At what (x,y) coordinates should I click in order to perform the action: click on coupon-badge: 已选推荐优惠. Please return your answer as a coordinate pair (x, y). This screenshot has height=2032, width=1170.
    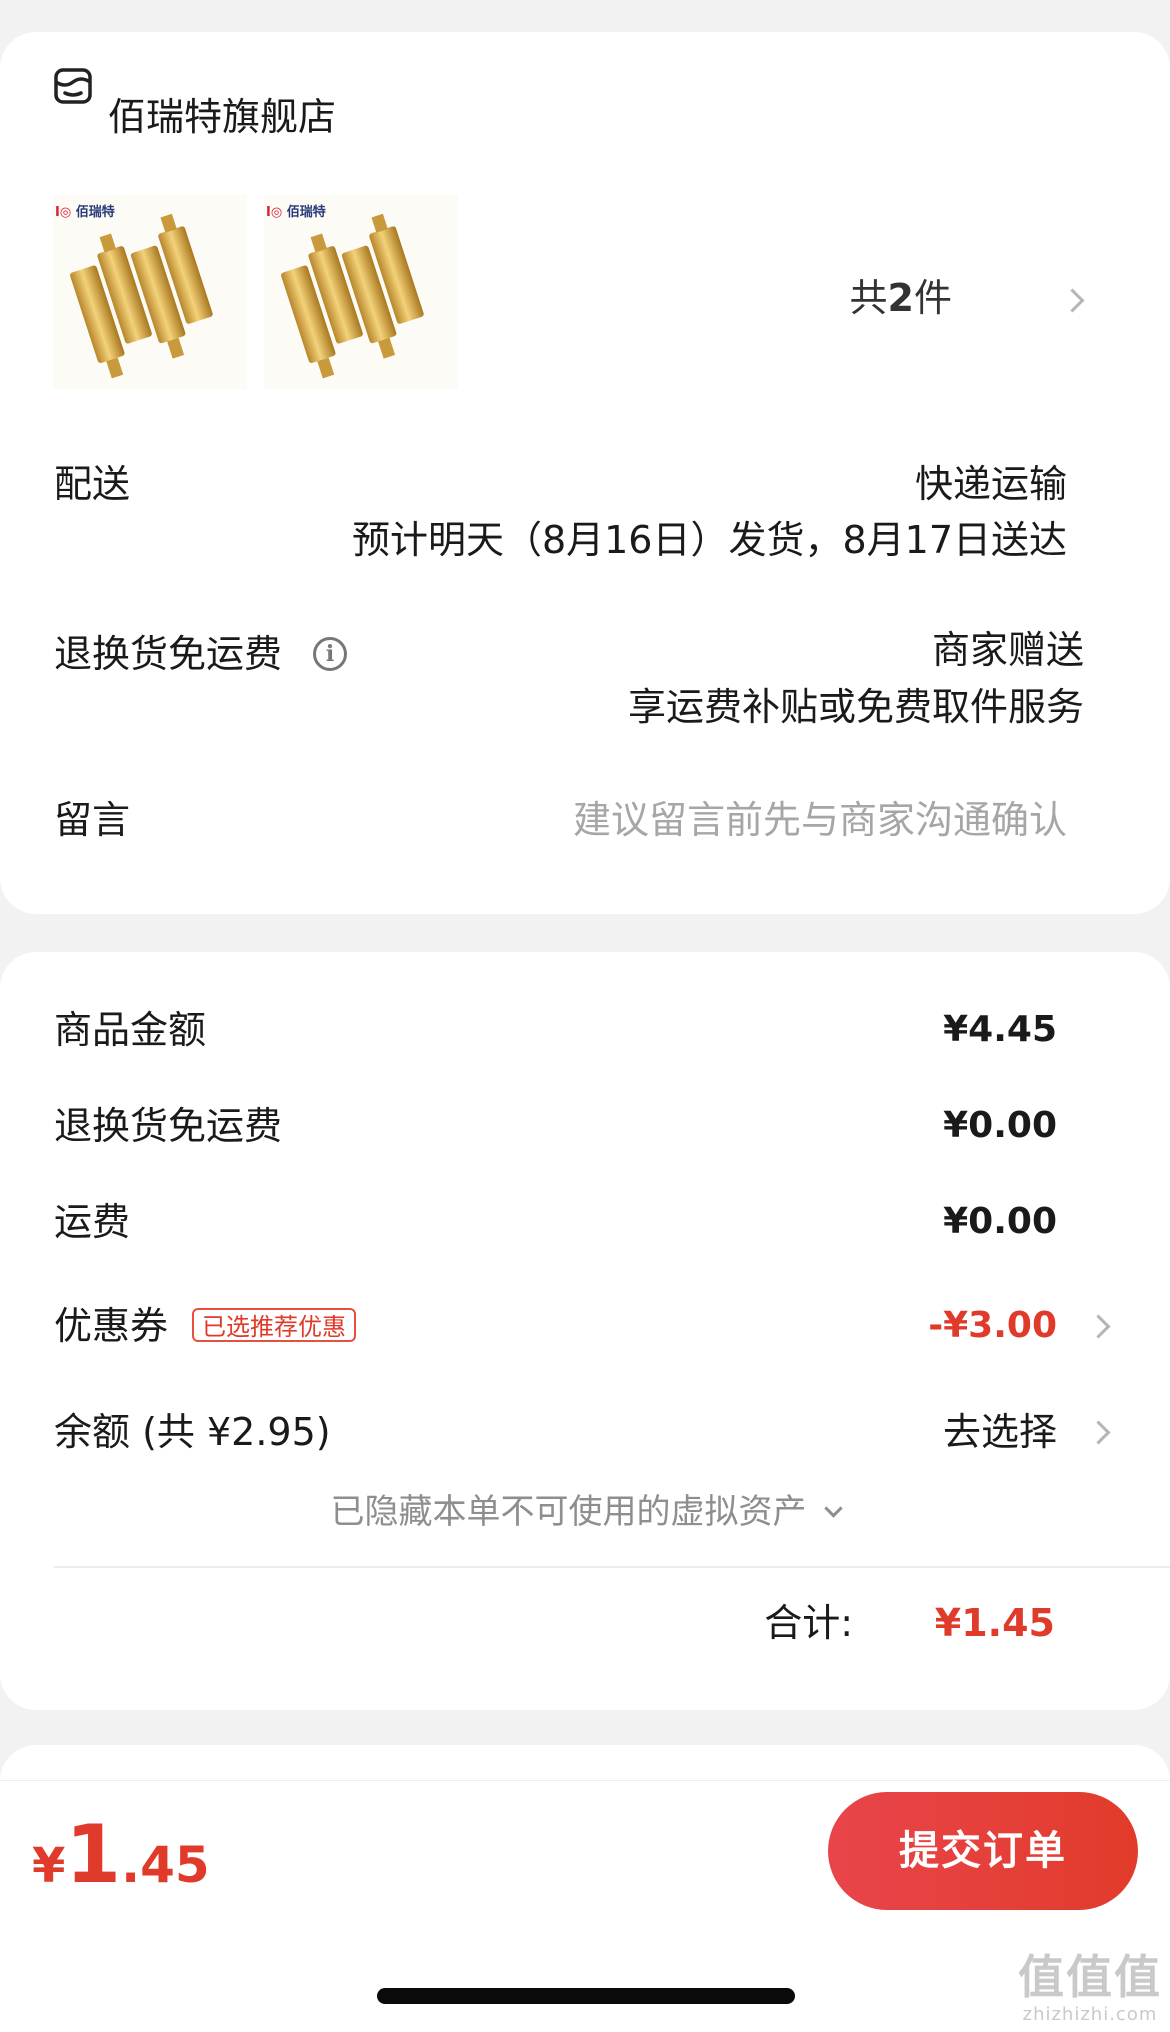
    Looking at the image, I should click on (274, 1325).